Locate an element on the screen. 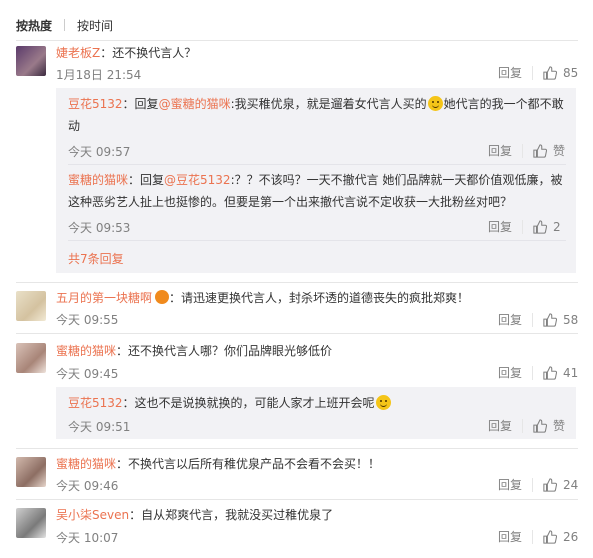  comment-actions: 回复 24 is located at coordinates (538, 484).